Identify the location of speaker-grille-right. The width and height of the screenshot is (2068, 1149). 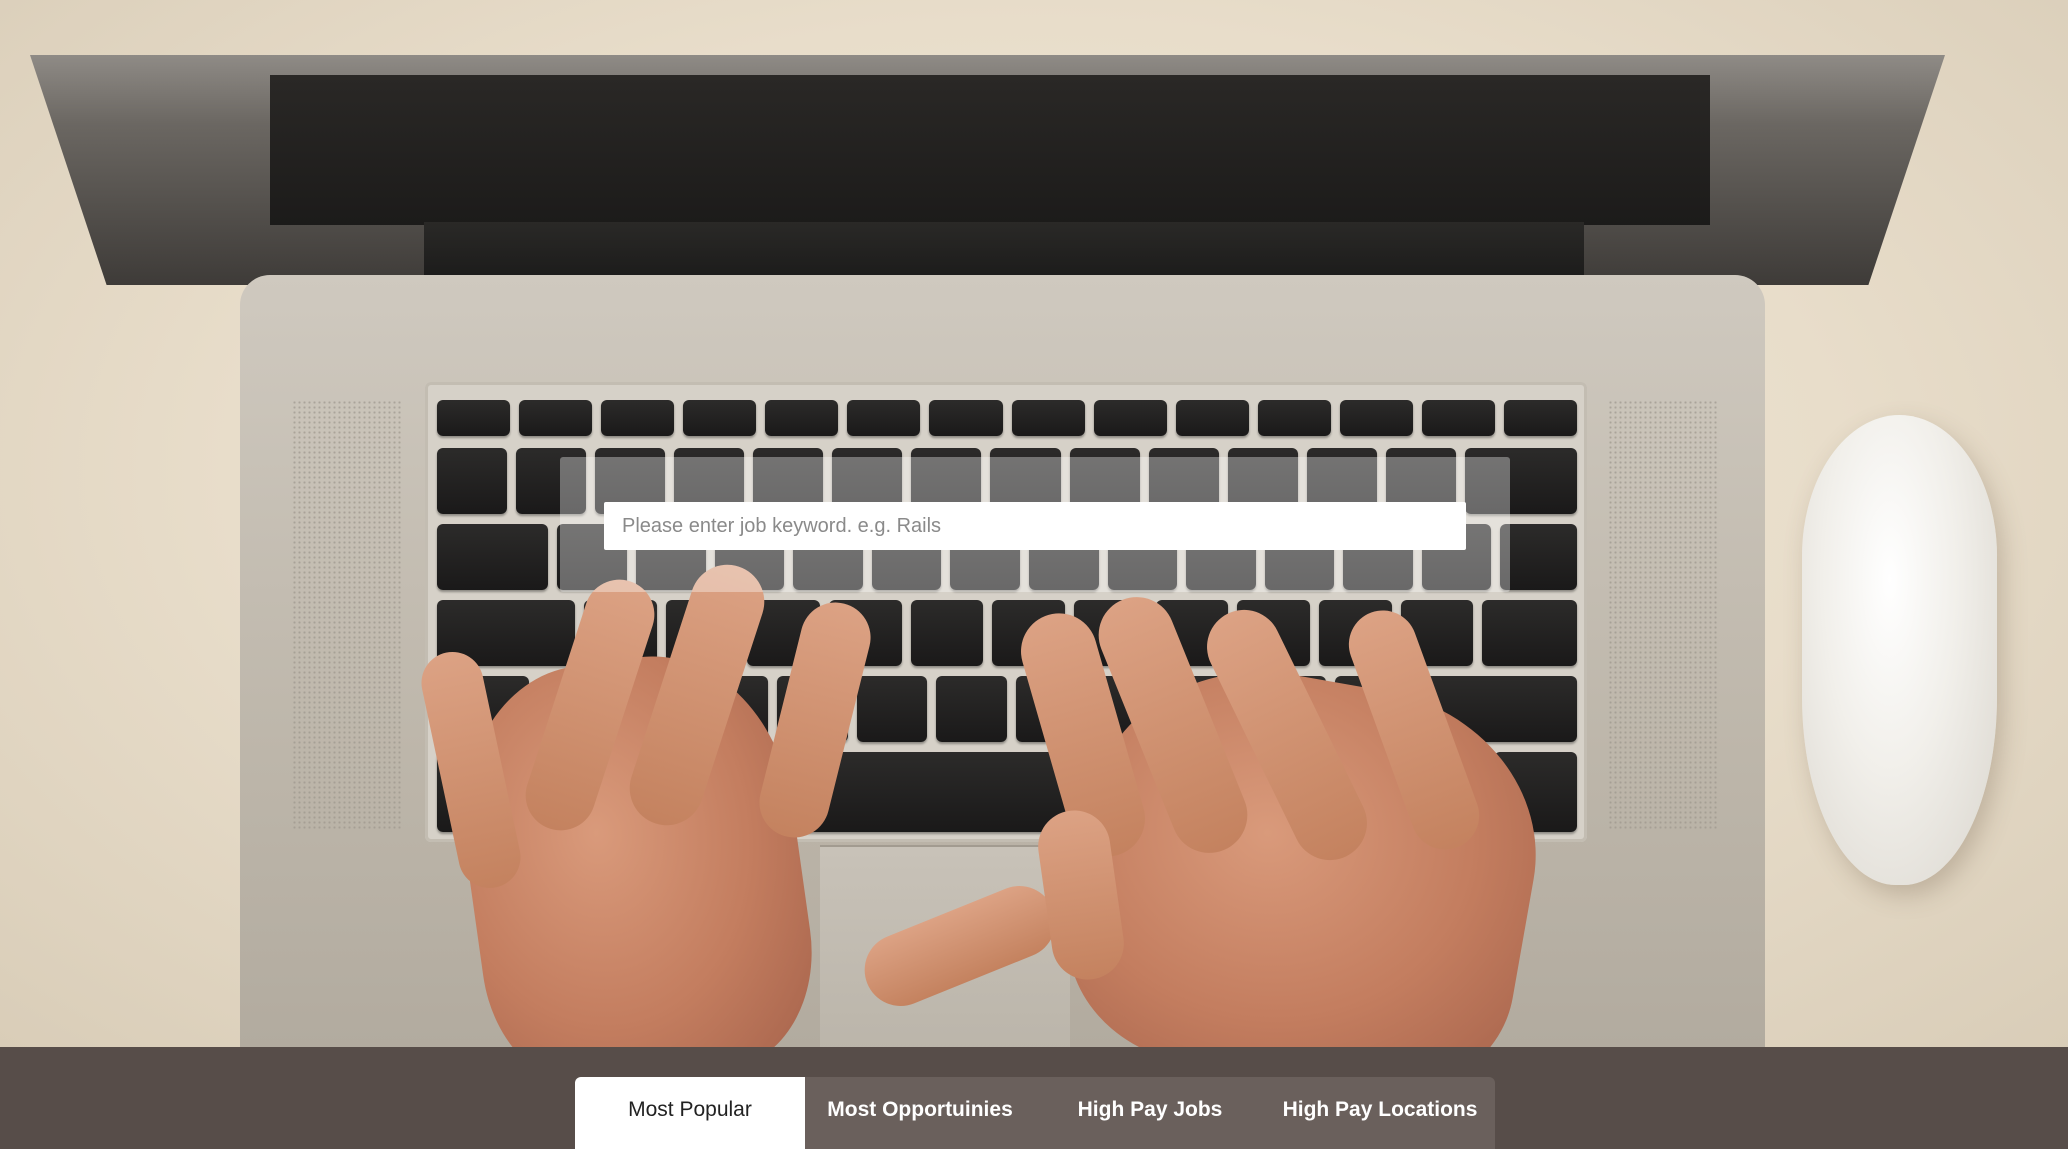
(1663, 615).